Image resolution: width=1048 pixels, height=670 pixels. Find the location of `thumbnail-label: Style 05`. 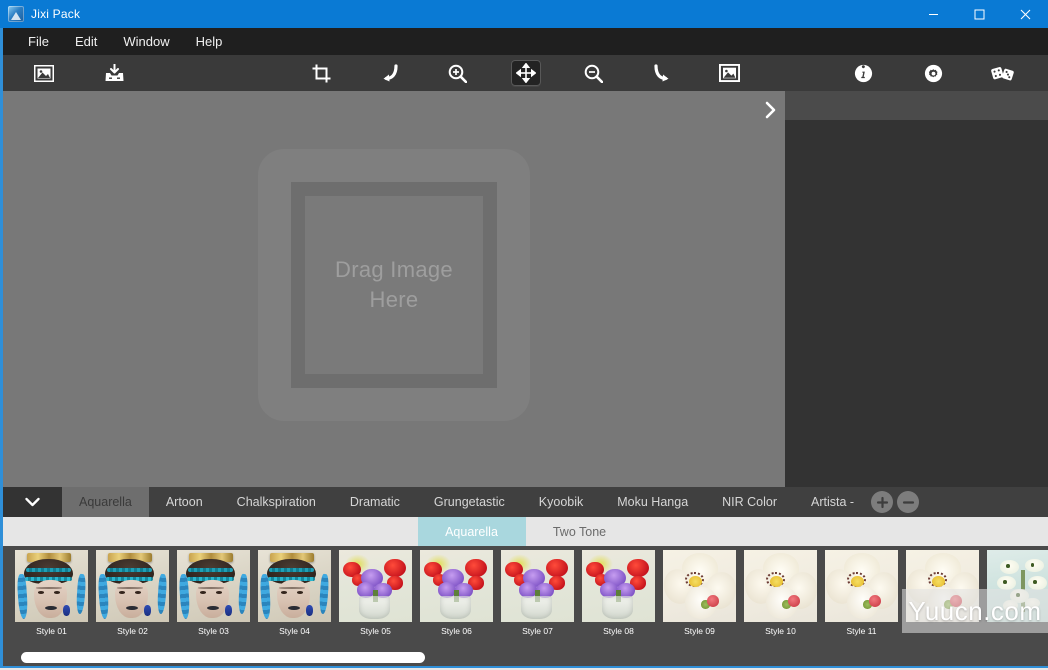

thumbnail-label: Style 05 is located at coordinates (375, 631).